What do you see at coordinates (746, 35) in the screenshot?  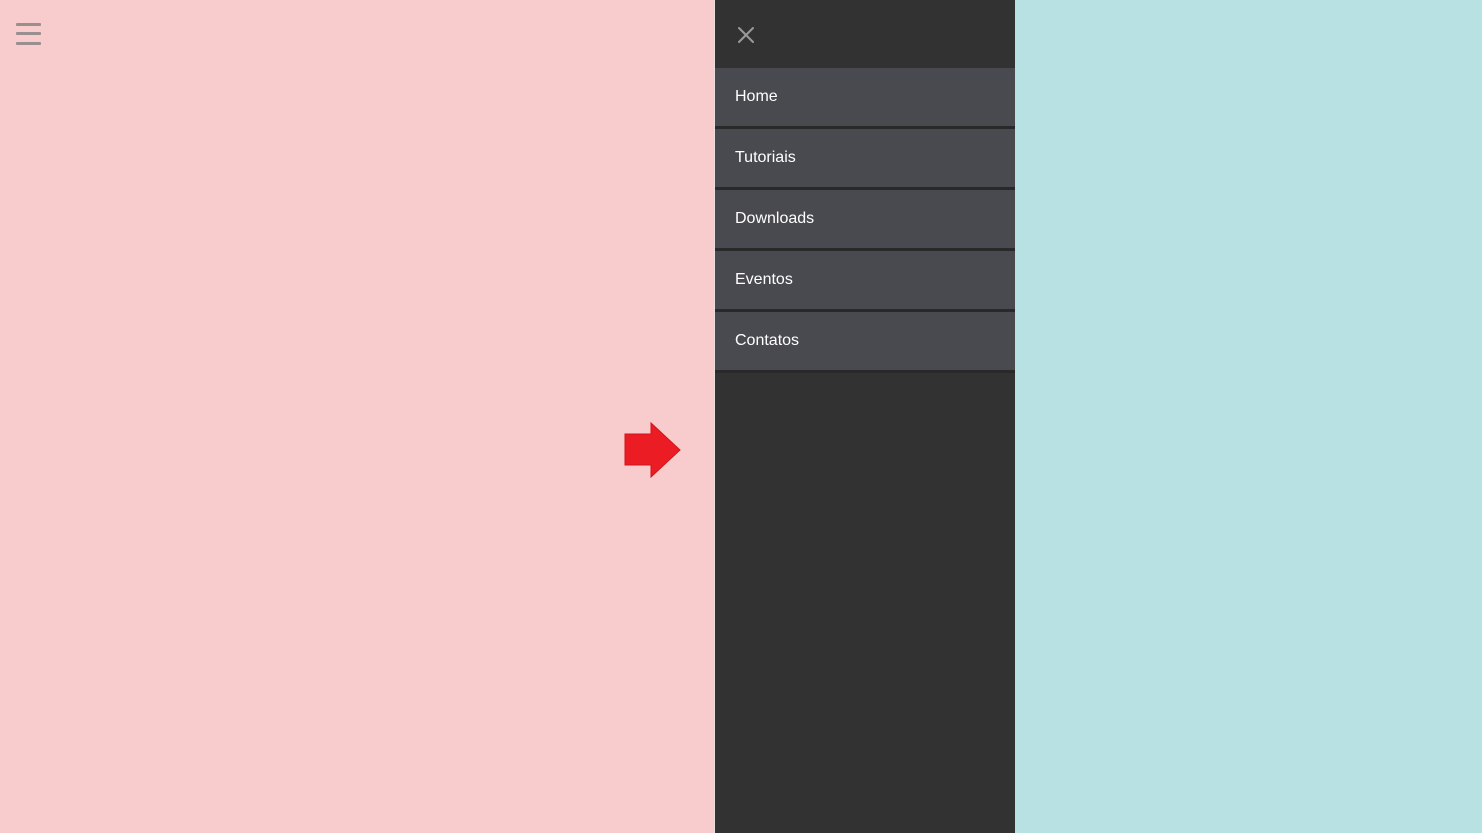 I see `close-icon` at bounding box center [746, 35].